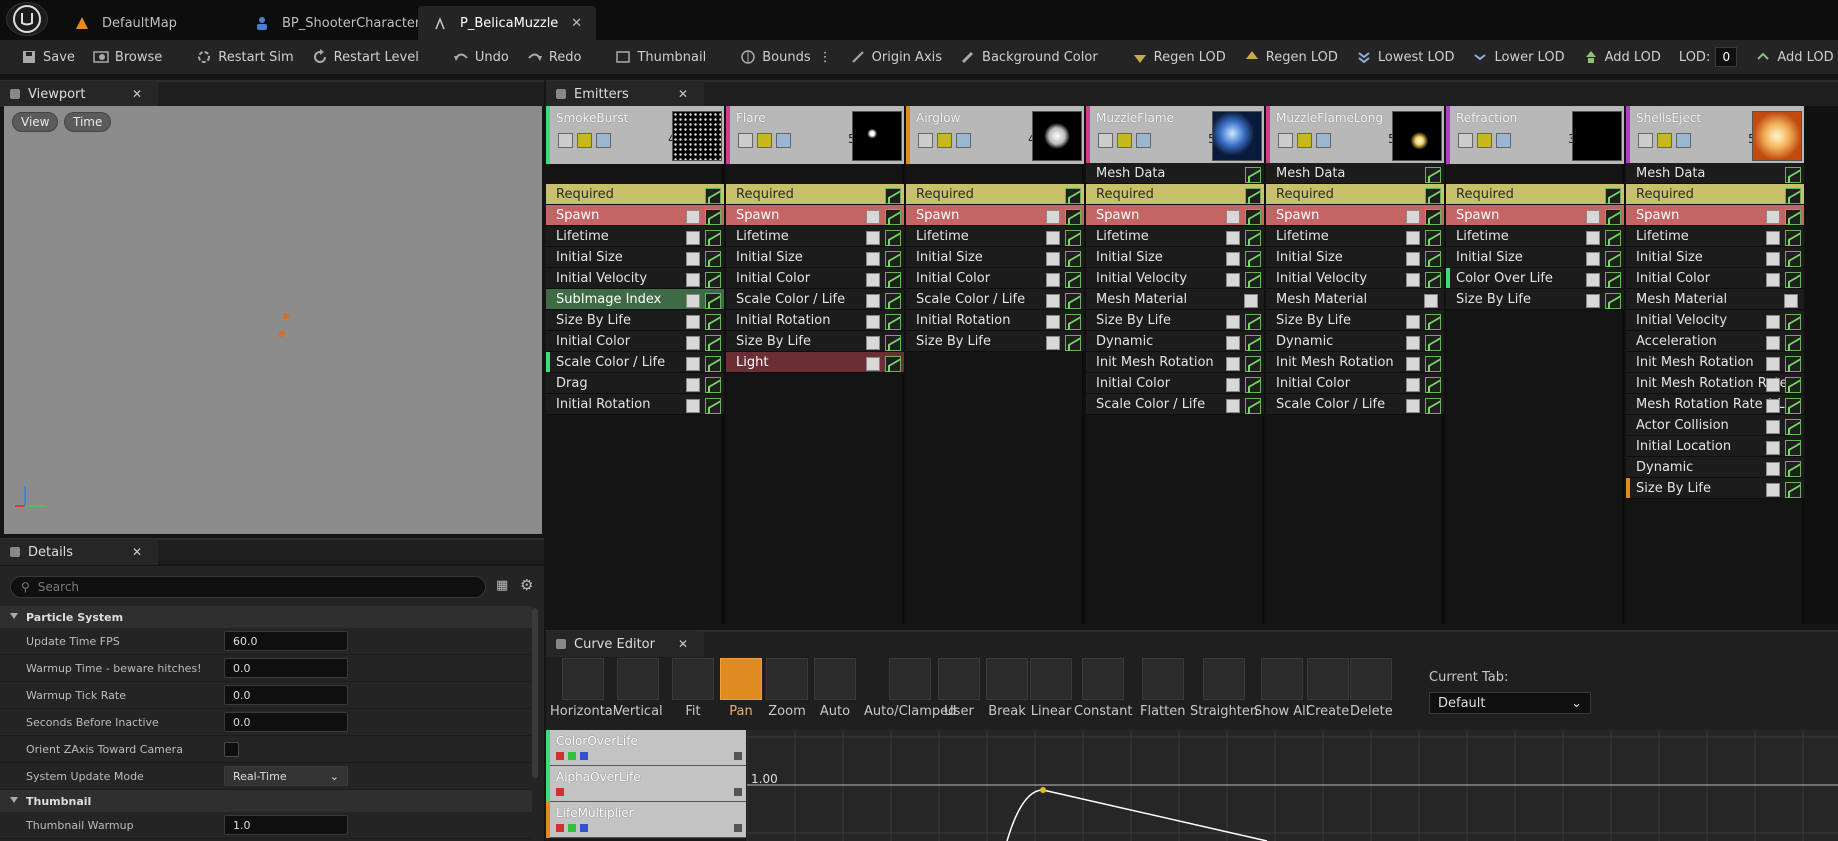  I want to click on seconds-before-inactive-input: 0.0, so click(286, 722).